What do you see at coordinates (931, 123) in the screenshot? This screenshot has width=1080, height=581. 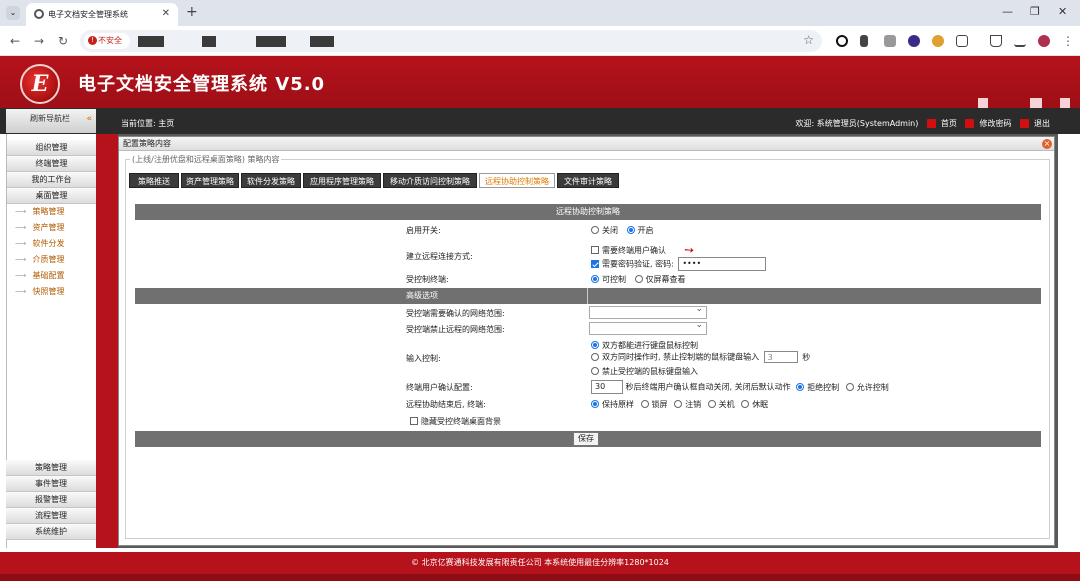 I see `home-icon` at bounding box center [931, 123].